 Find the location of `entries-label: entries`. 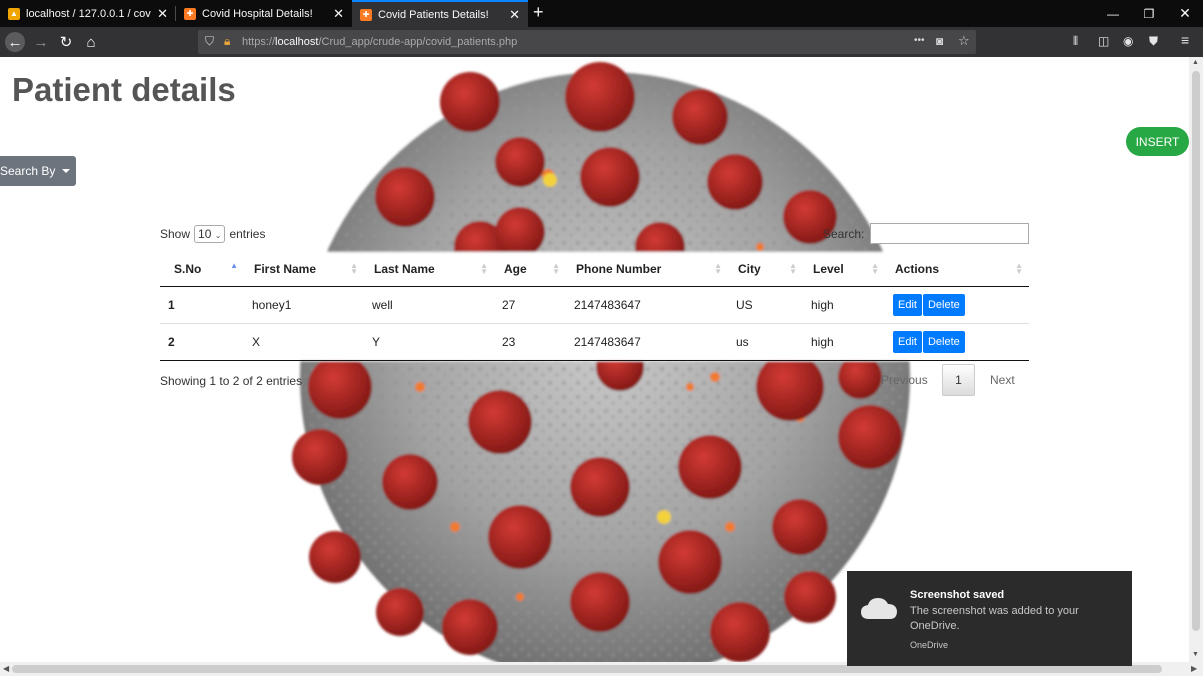

entries-label: entries is located at coordinates (247, 234).